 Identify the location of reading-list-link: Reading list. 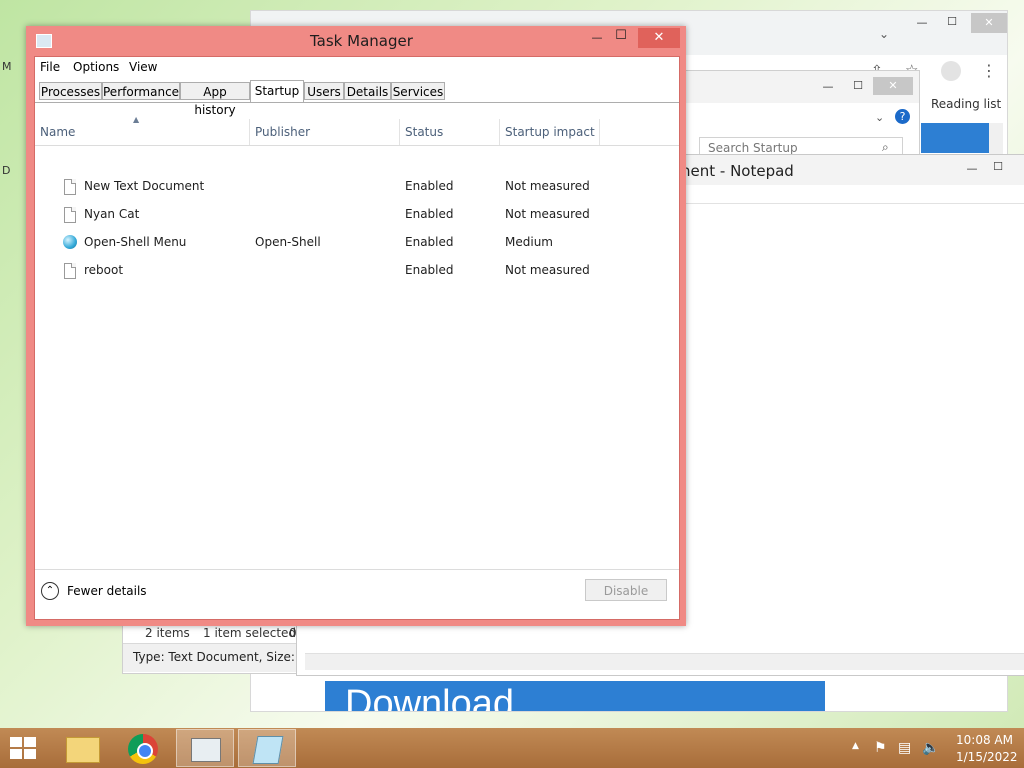
(966, 104).